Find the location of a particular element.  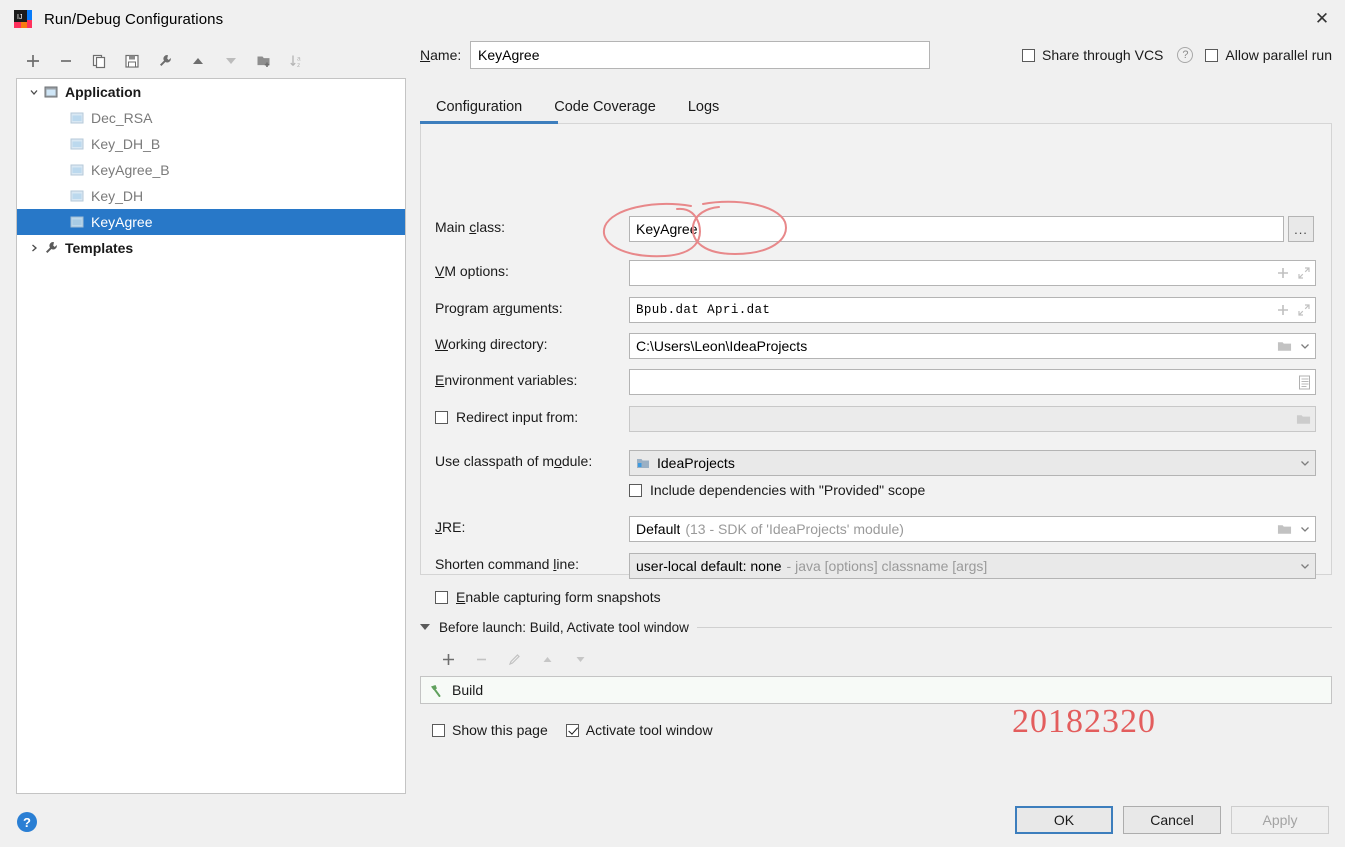

enable-snapshots-row: Enable capturing form snapshots is located at coordinates (548, 597).